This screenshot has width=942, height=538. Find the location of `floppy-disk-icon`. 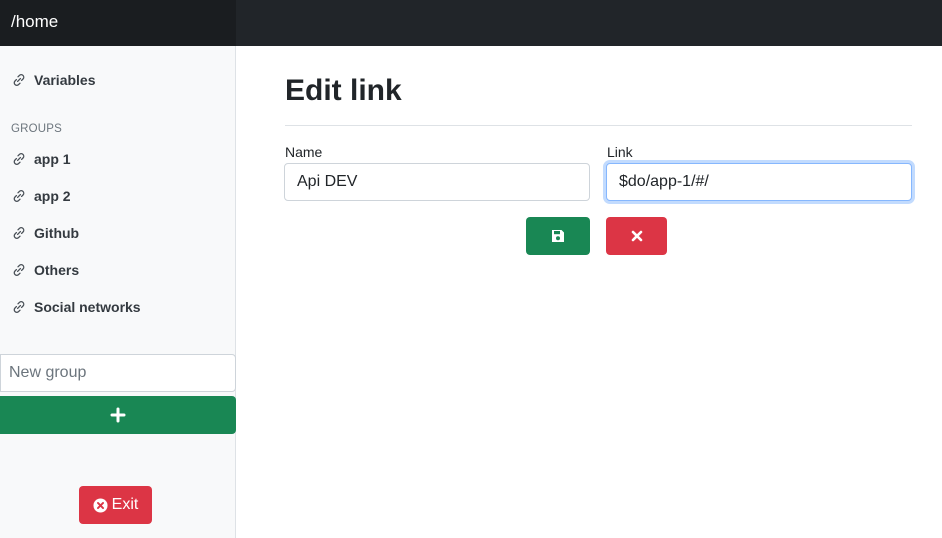

floppy-disk-icon is located at coordinates (558, 236).